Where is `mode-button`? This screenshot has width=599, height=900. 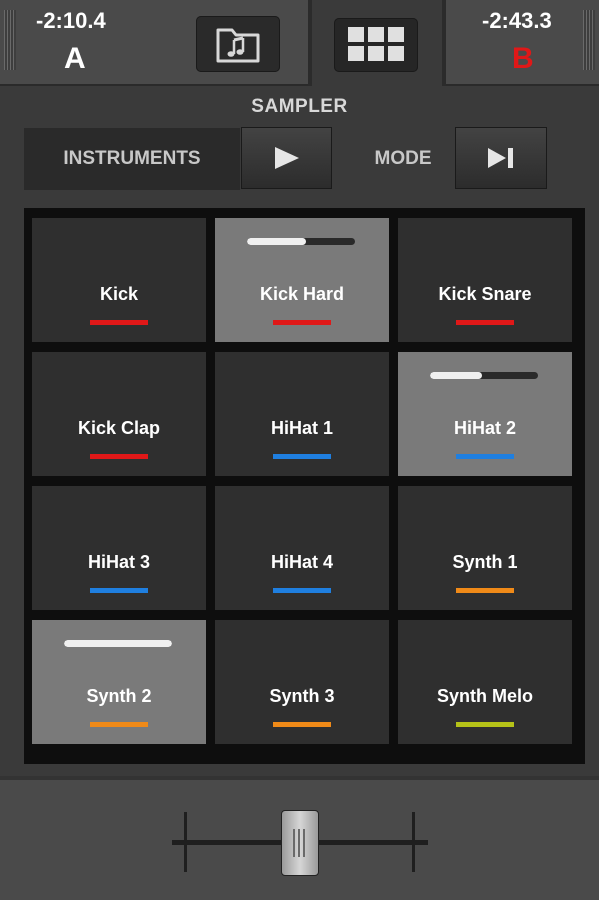
mode-button is located at coordinates (501, 158).